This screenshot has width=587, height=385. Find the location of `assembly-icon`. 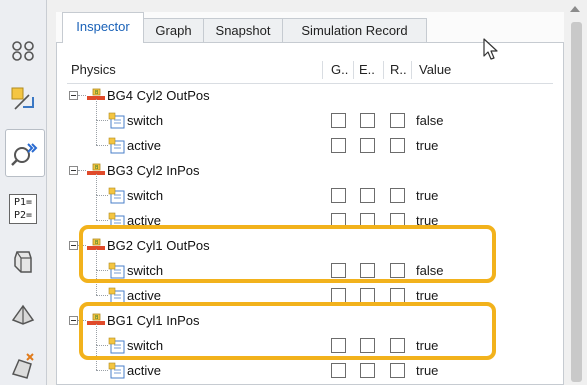

assembly-icon is located at coordinates (23, 365).